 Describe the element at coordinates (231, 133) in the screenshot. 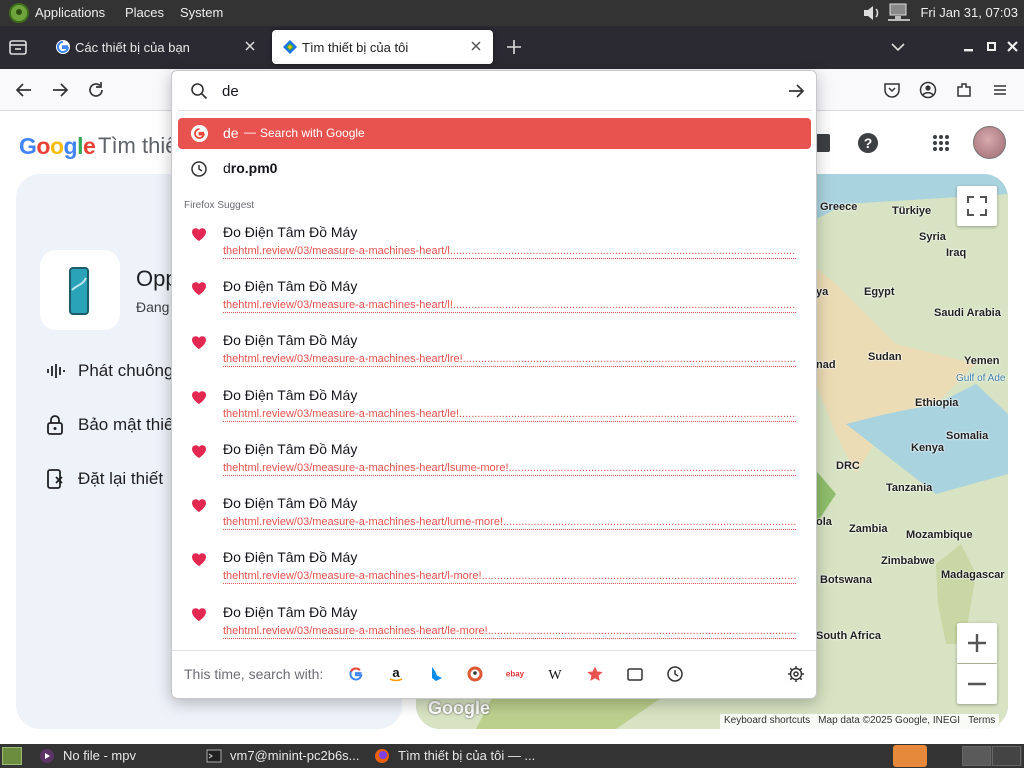

I see `search-query: de` at that location.